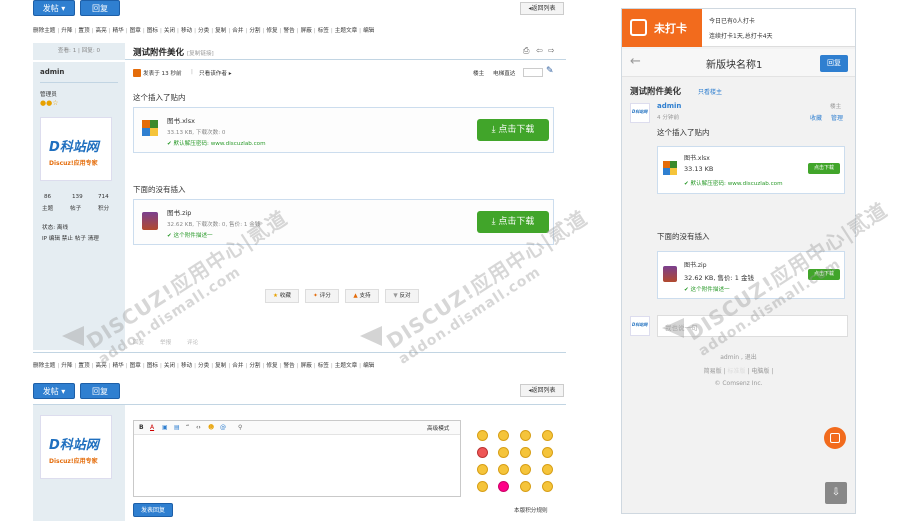 The height and width of the screenshot is (521, 910). I want to click on comment-link: 评论, so click(192, 343).